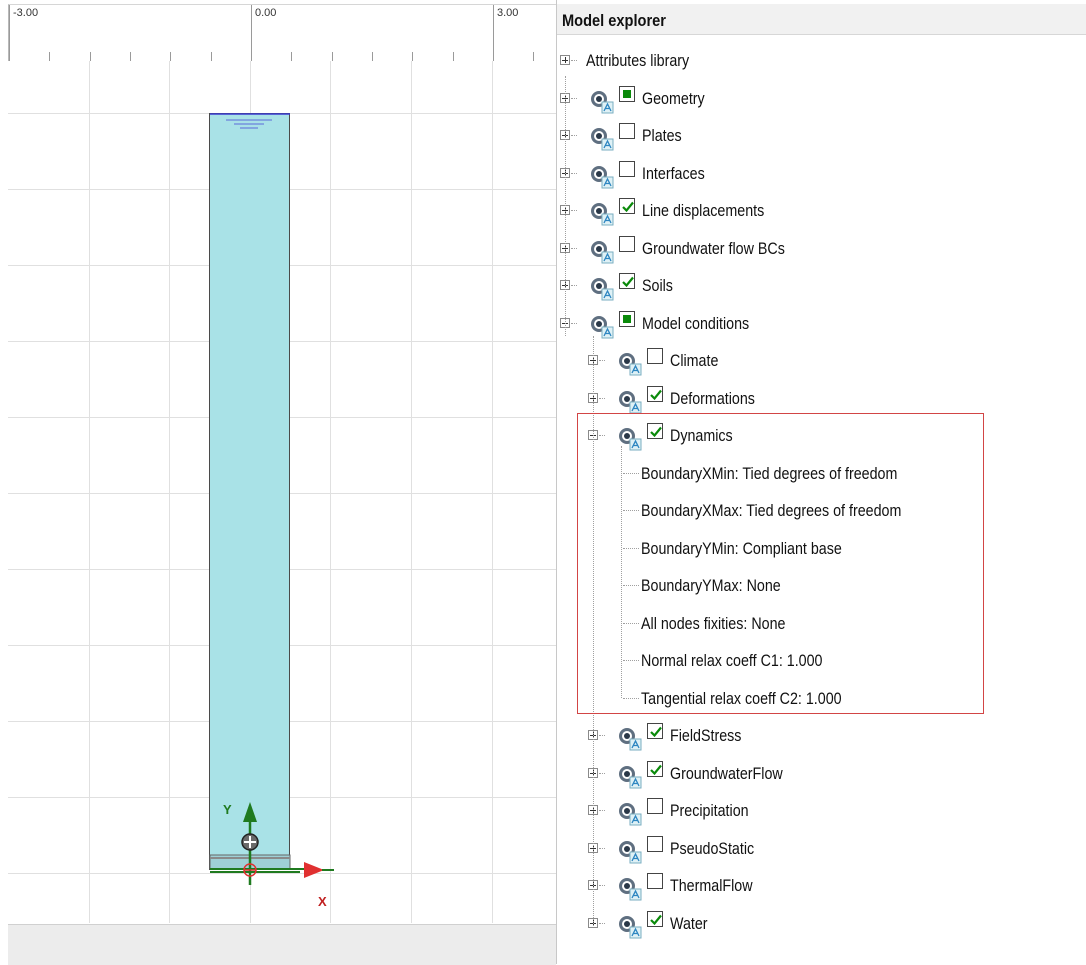 The image size is (1086, 965). What do you see at coordinates (821, 849) in the screenshot?
I see `tree-item-pseudostatic: PseudoStatic` at bounding box center [821, 849].